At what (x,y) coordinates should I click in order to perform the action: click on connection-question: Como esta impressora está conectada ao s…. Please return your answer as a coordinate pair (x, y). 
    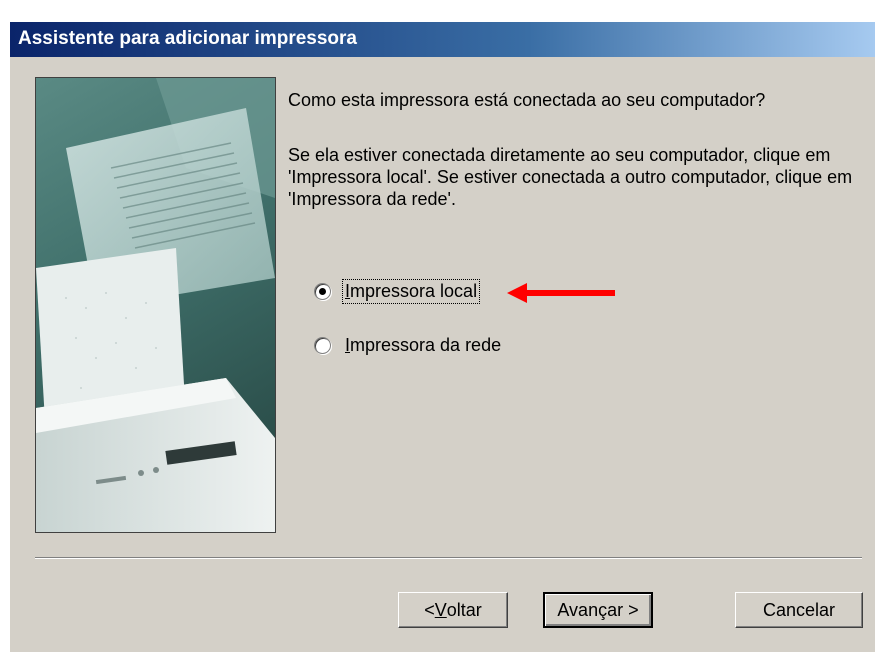
    Looking at the image, I should click on (527, 100).